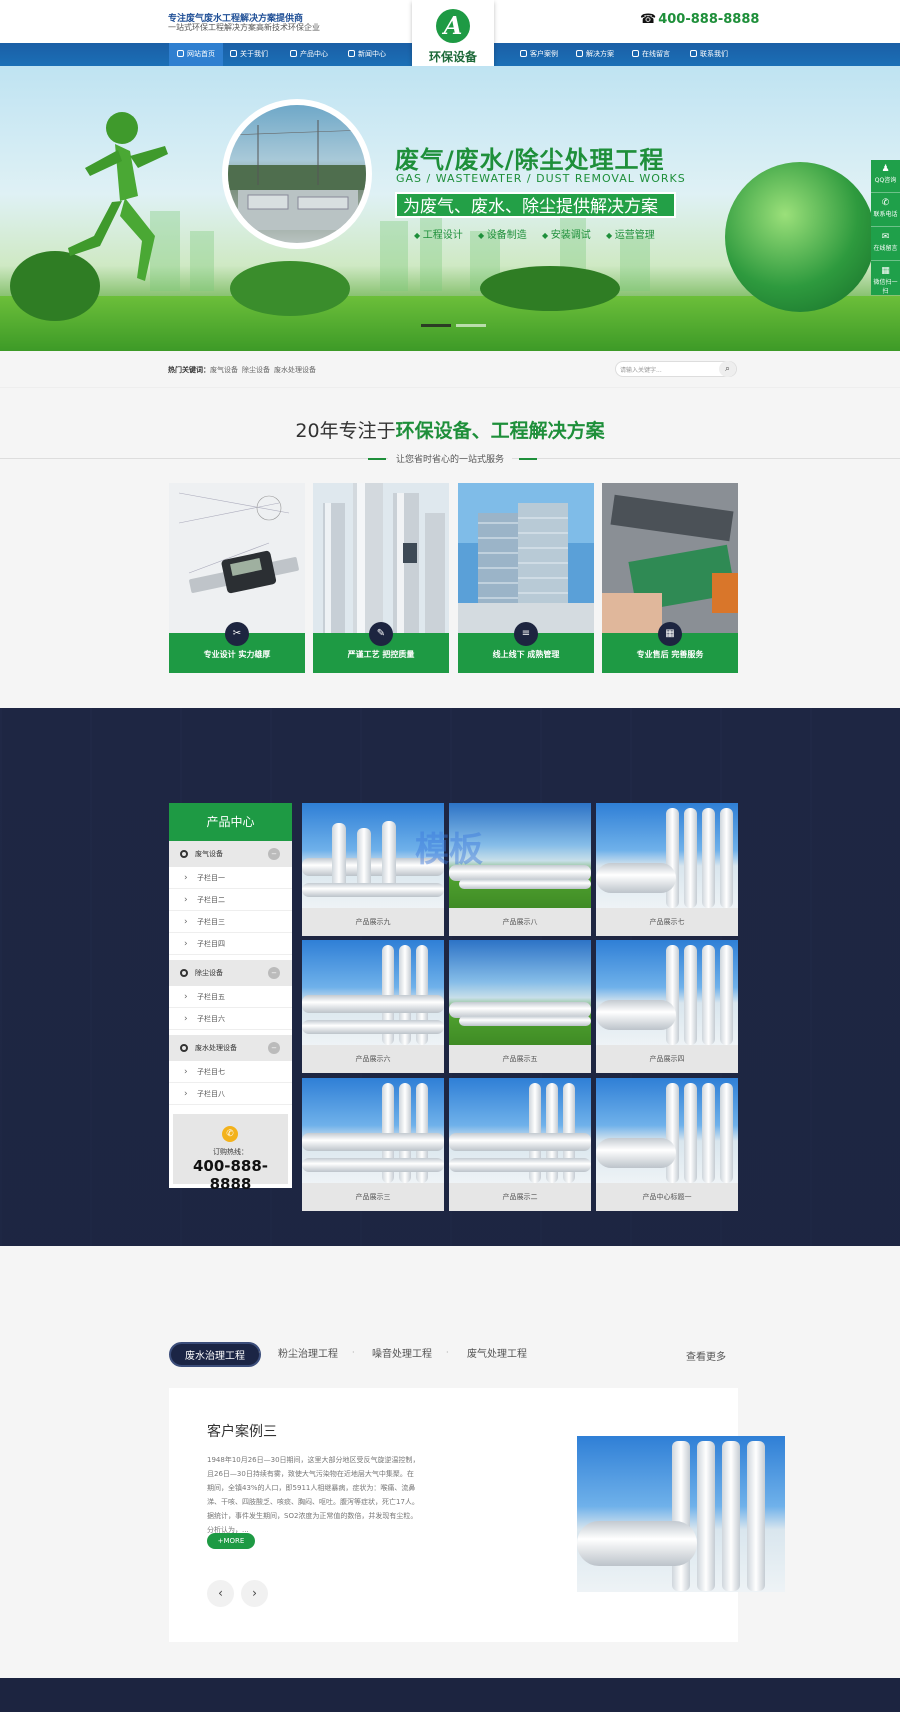  Describe the element at coordinates (373, 1144) in the screenshot. I see `product-tile: 产品展示三` at that location.